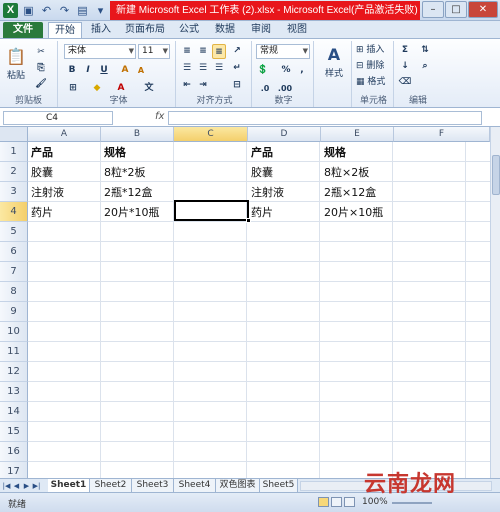 The image size is (500, 512). Describe the element at coordinates (14, 352) in the screenshot. I see `row-header-11: 11` at that location.